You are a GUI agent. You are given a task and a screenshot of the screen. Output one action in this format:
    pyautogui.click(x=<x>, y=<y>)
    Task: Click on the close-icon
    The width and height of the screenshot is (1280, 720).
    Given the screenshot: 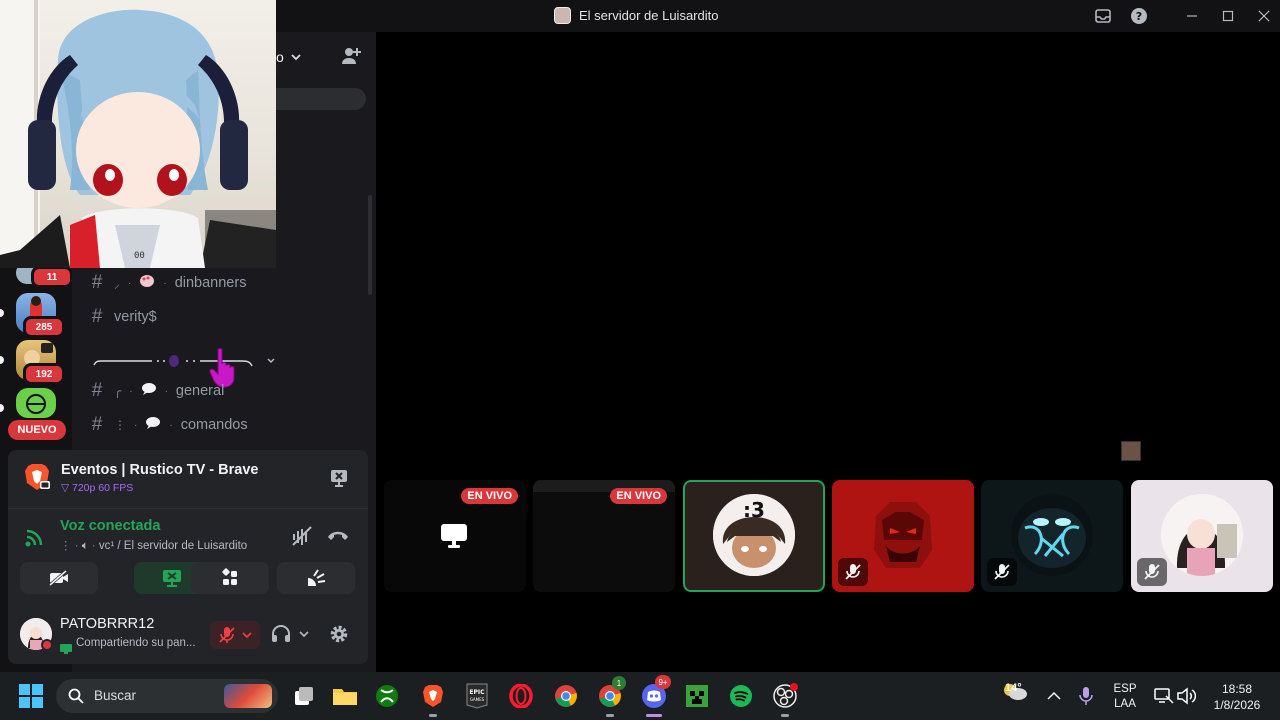 What is the action you would take?
    pyautogui.click(x=1264, y=16)
    